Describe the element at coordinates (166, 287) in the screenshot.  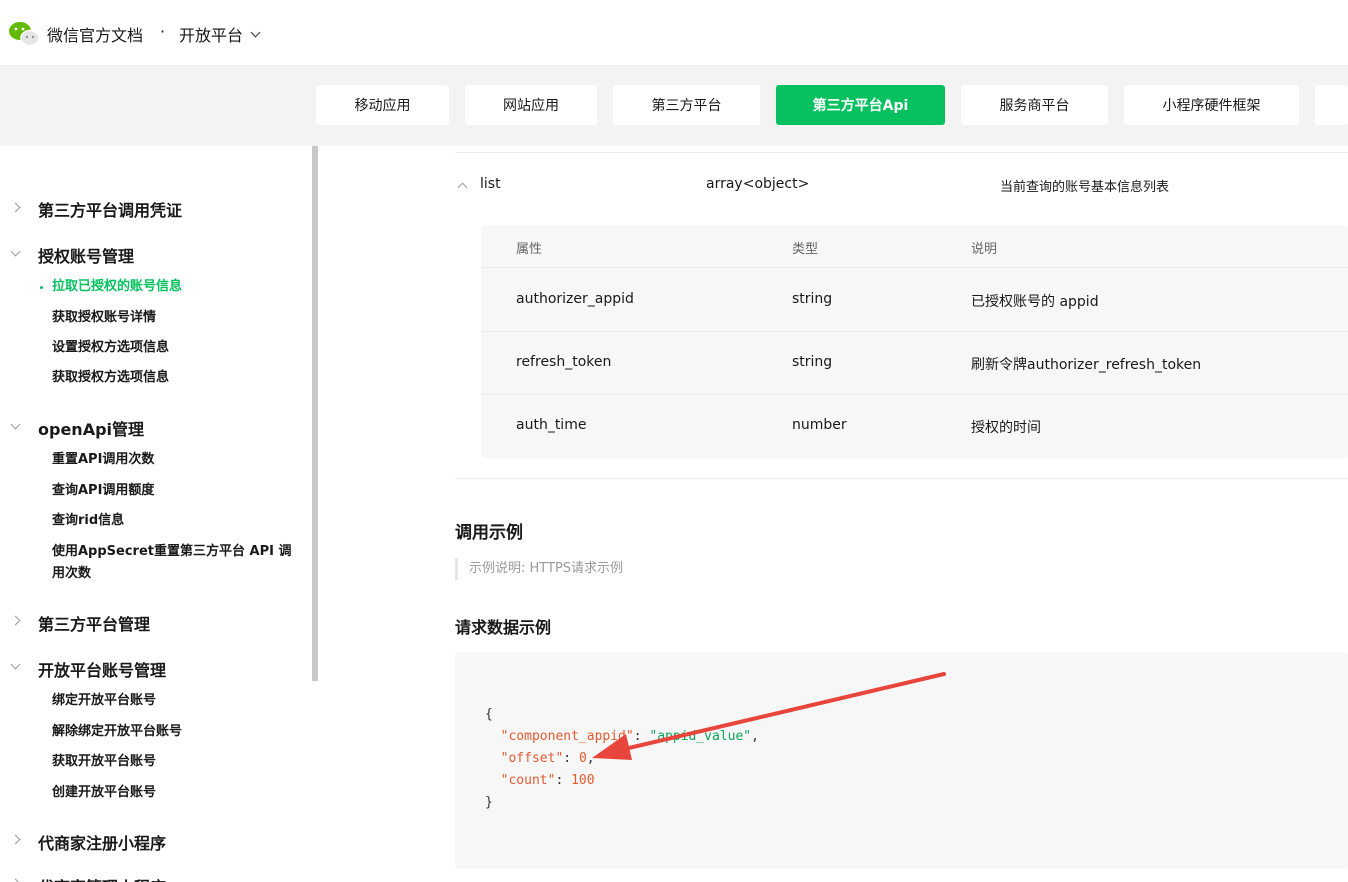
I see `sidebar-item-get-authorizer-list: 拉取已授权的账号信息` at that location.